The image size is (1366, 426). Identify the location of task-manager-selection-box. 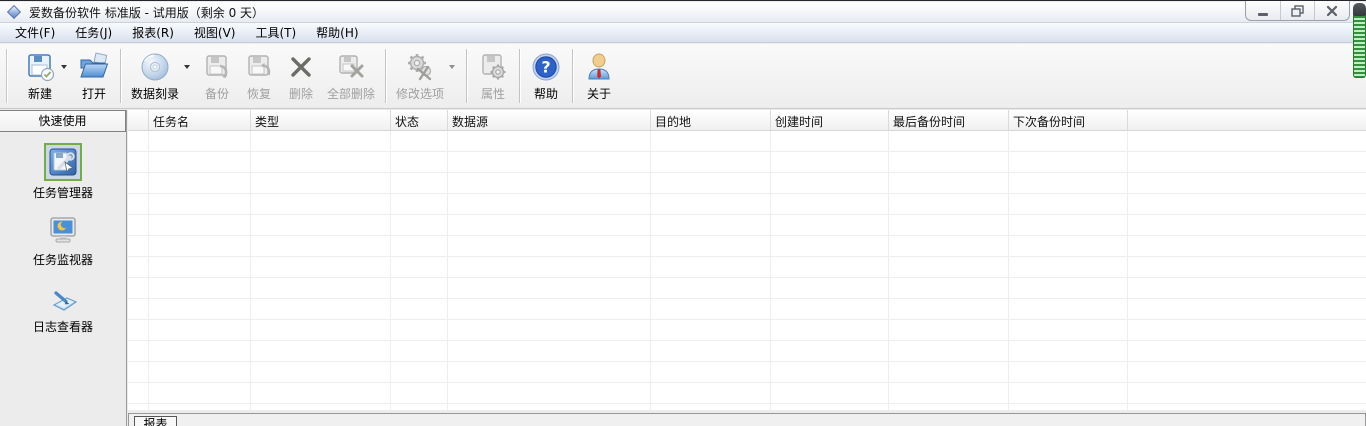
(63, 162).